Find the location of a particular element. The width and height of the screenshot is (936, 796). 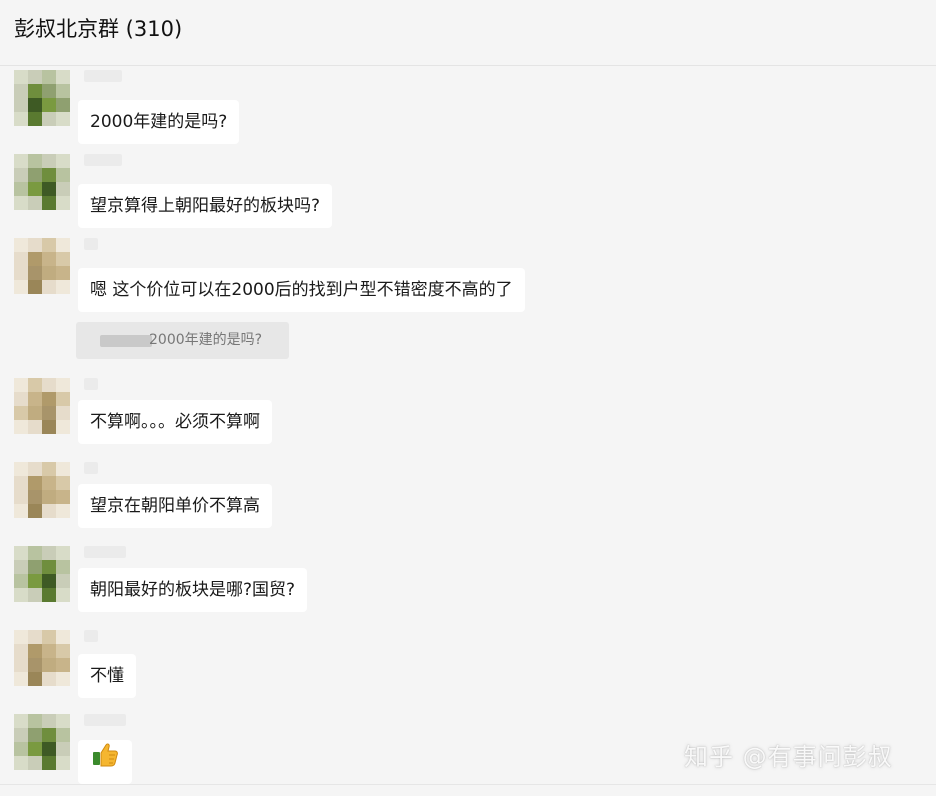

message-bubble: 不懂 is located at coordinates (107, 676).